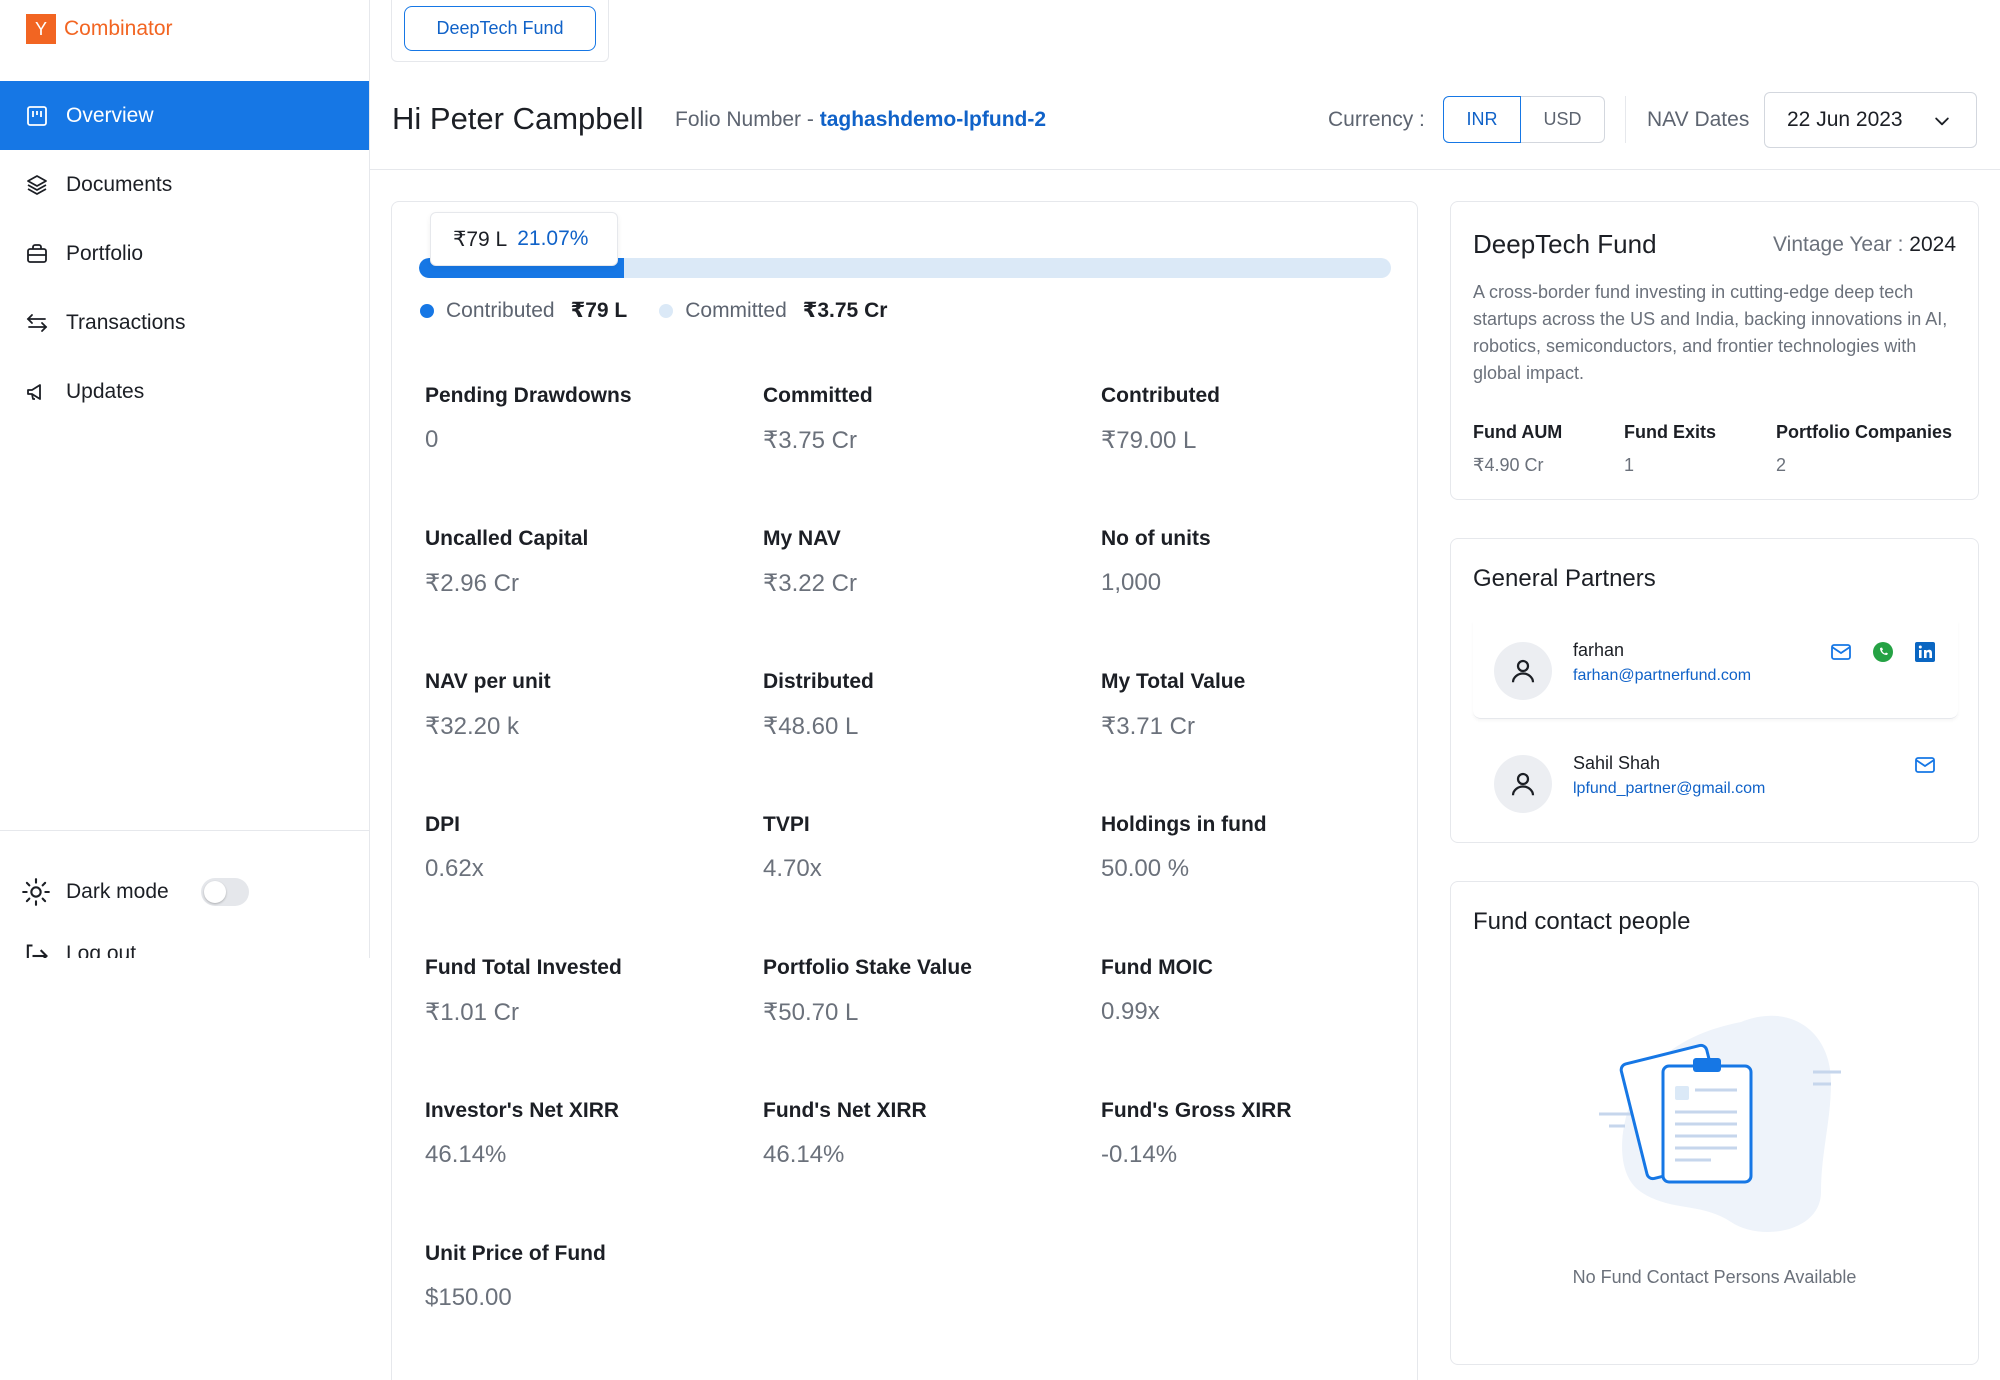 Image resolution: width=2000 pixels, height=1380 pixels. I want to click on chevron-down-icon, so click(1942, 121).